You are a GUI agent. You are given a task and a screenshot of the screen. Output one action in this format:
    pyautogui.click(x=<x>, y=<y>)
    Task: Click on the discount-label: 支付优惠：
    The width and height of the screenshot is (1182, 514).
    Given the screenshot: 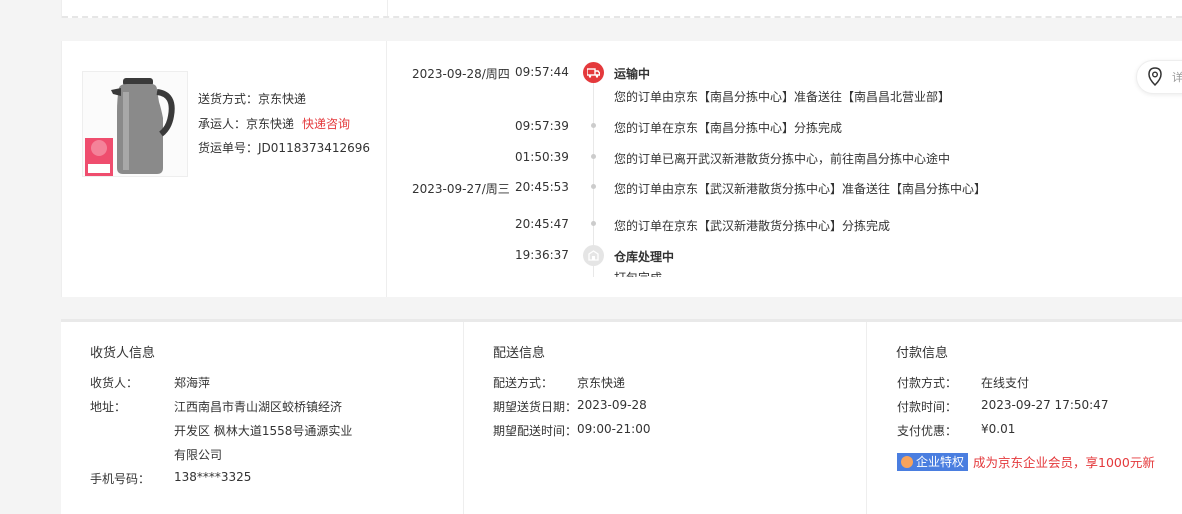 What is the action you would take?
    pyautogui.click(x=927, y=431)
    